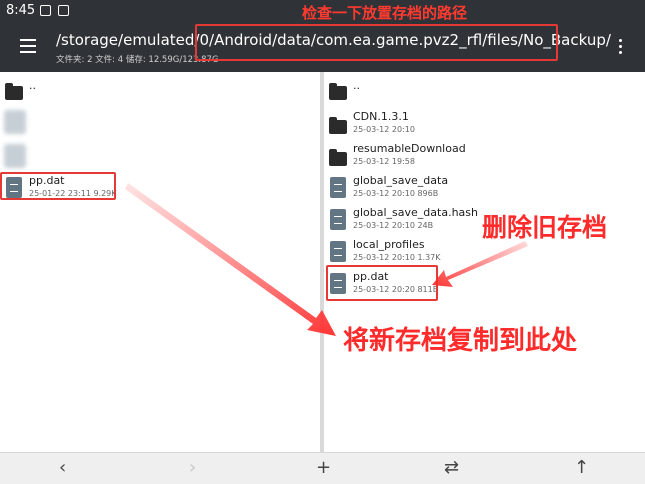 This screenshot has height=484, width=645. Describe the element at coordinates (484, 156) in the screenshot. I see `list-item: resumableDownload 25-03-12 19:58` at that location.